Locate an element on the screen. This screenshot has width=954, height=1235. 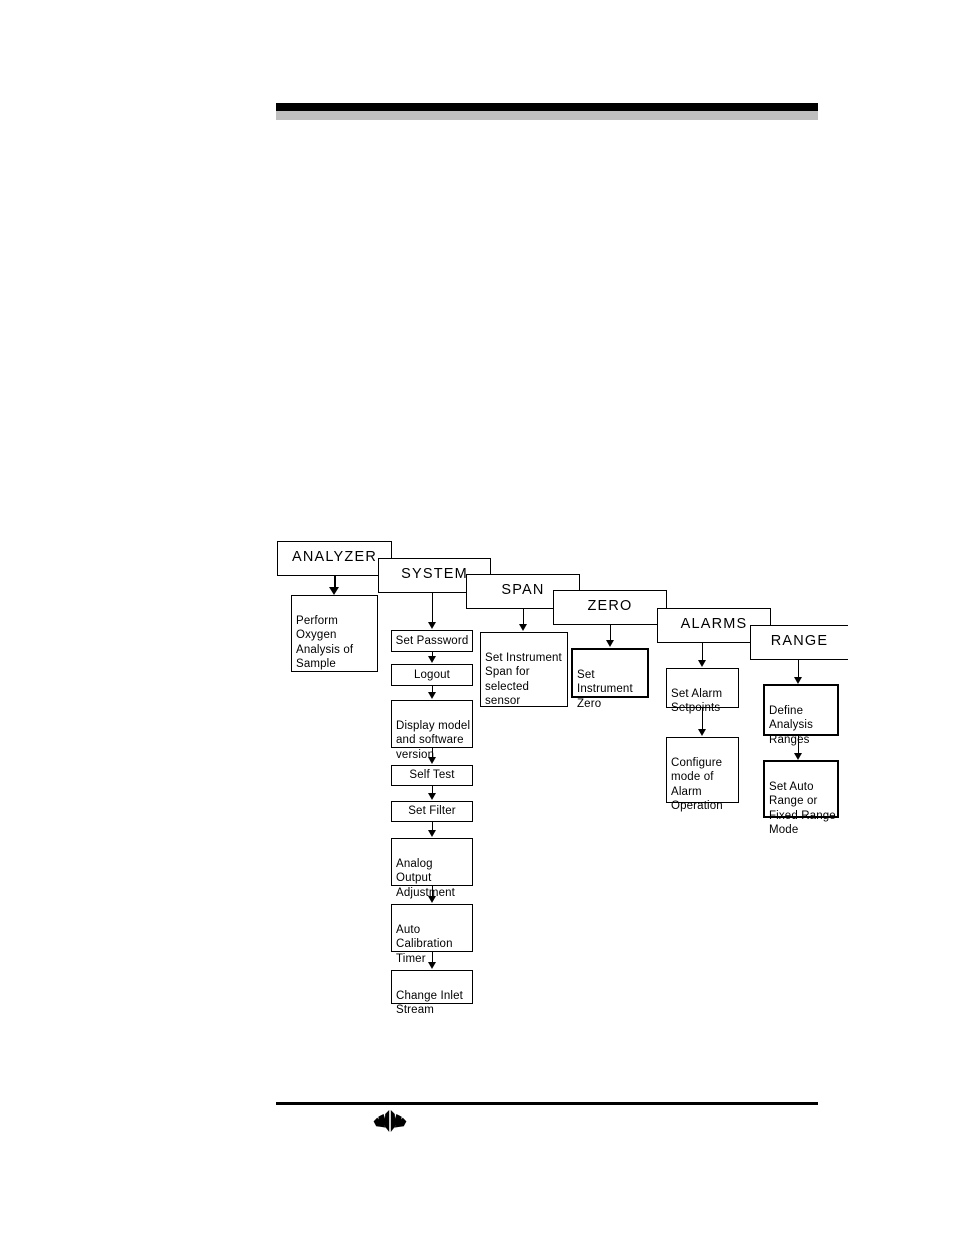
node-define-analysis-ranges: Define Analysis Ranges is located at coordinates (801, 715).